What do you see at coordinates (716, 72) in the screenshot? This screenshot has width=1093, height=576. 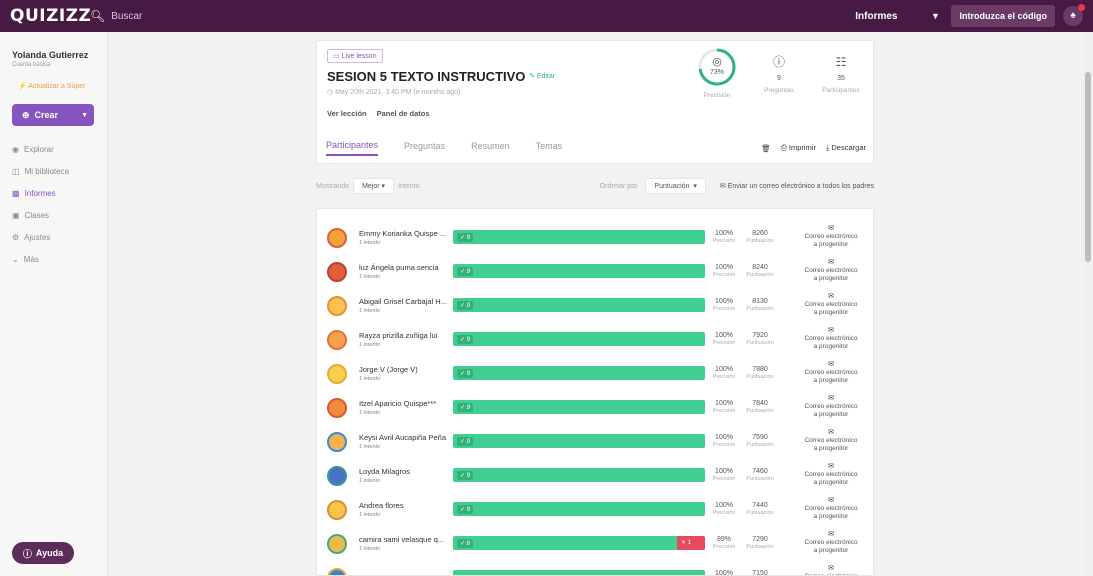 I see `accuracy-value: 73%` at bounding box center [716, 72].